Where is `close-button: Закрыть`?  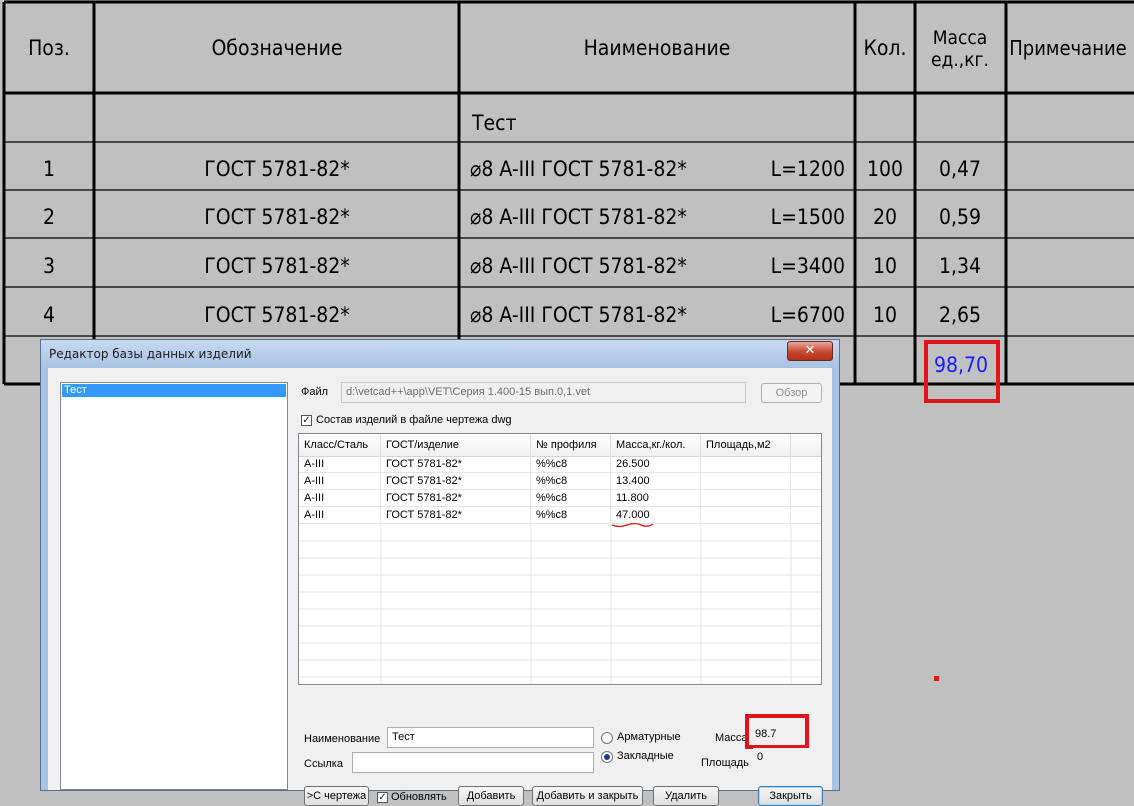 close-button: Закрыть is located at coordinates (790, 796).